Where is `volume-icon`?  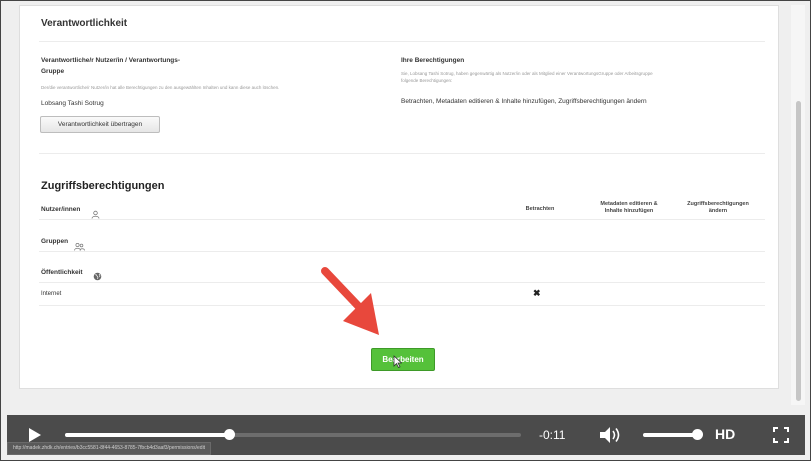
volume-icon is located at coordinates (611, 435).